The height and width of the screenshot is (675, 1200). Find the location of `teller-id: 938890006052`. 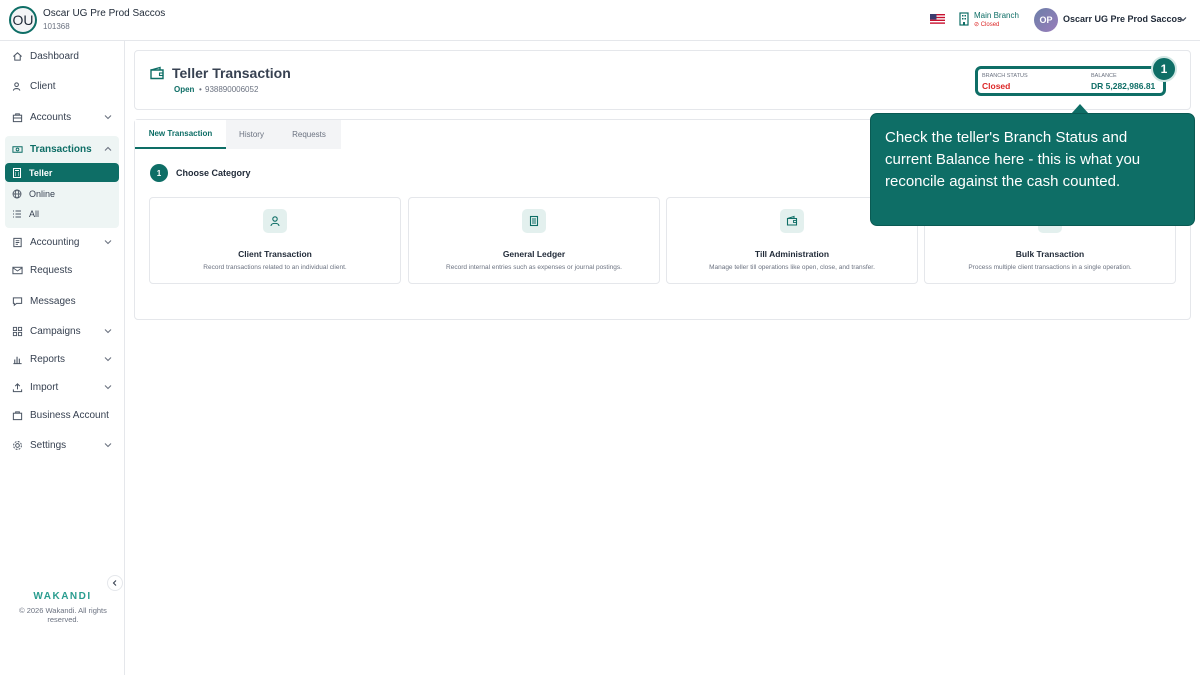

teller-id: 938890006052 is located at coordinates (232, 89).